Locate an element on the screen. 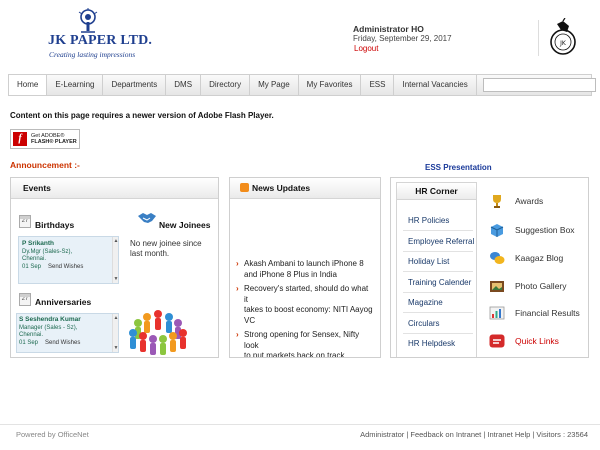 The height and width of the screenshot is (450, 600). logout-link: Logout is located at coordinates (402, 49).